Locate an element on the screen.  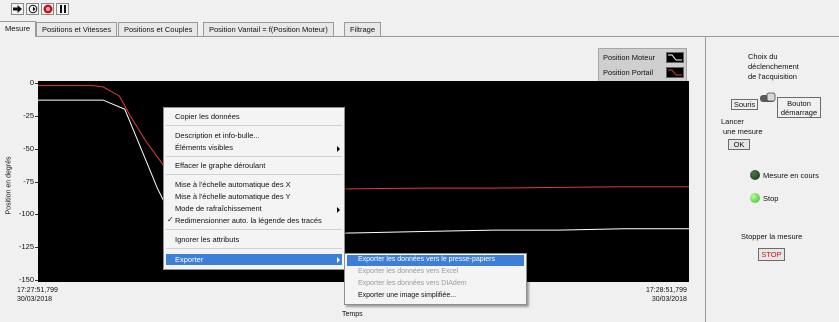
stop-button: STOP is located at coordinates (771, 254).